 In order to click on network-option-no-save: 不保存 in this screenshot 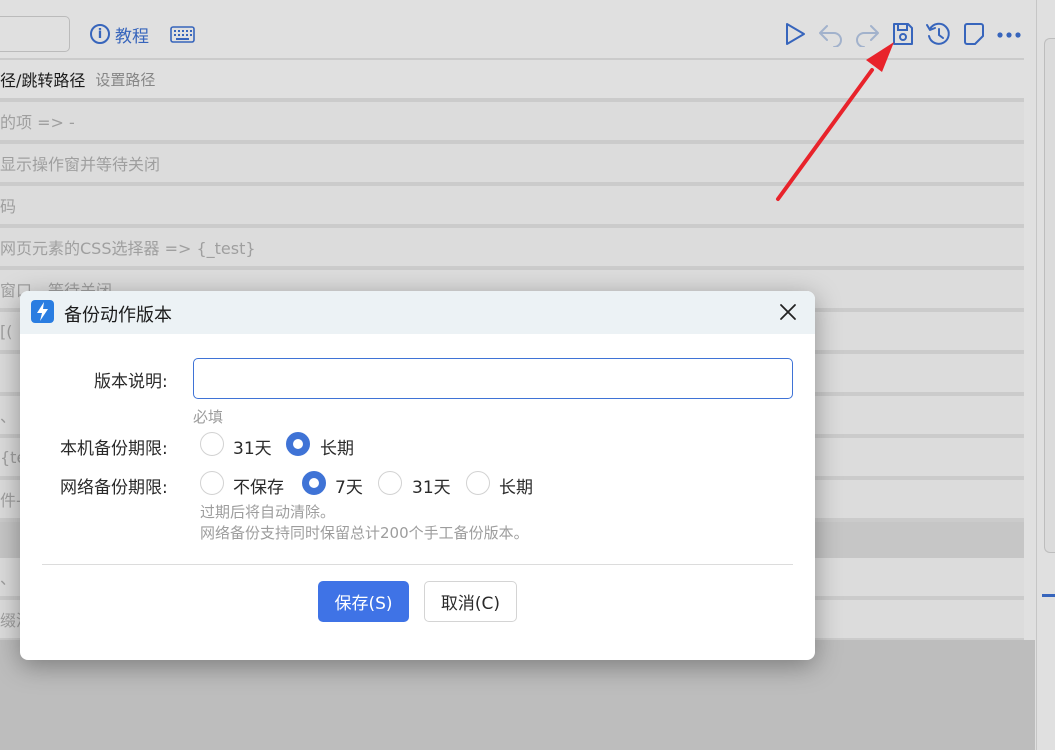, I will do `click(258, 485)`.